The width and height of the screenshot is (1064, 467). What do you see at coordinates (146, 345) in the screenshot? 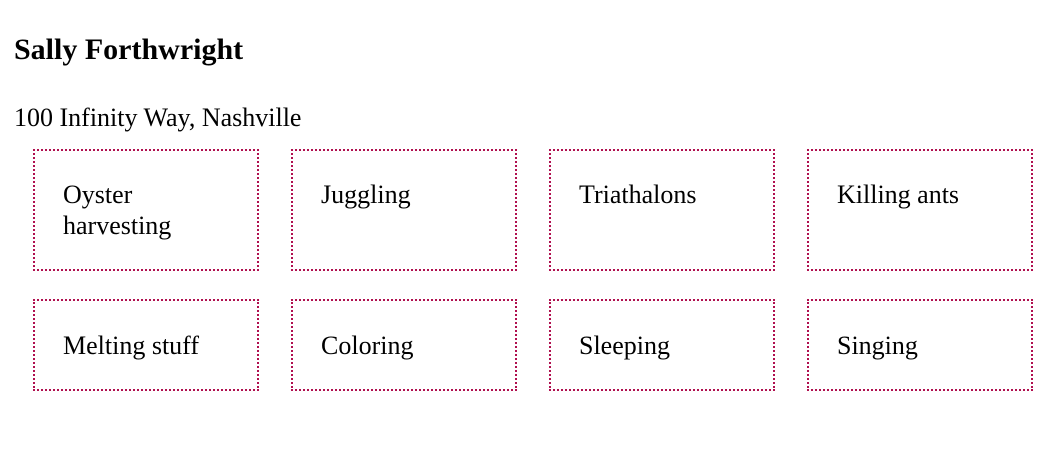
I see `hobby-card: Melting stuff` at bounding box center [146, 345].